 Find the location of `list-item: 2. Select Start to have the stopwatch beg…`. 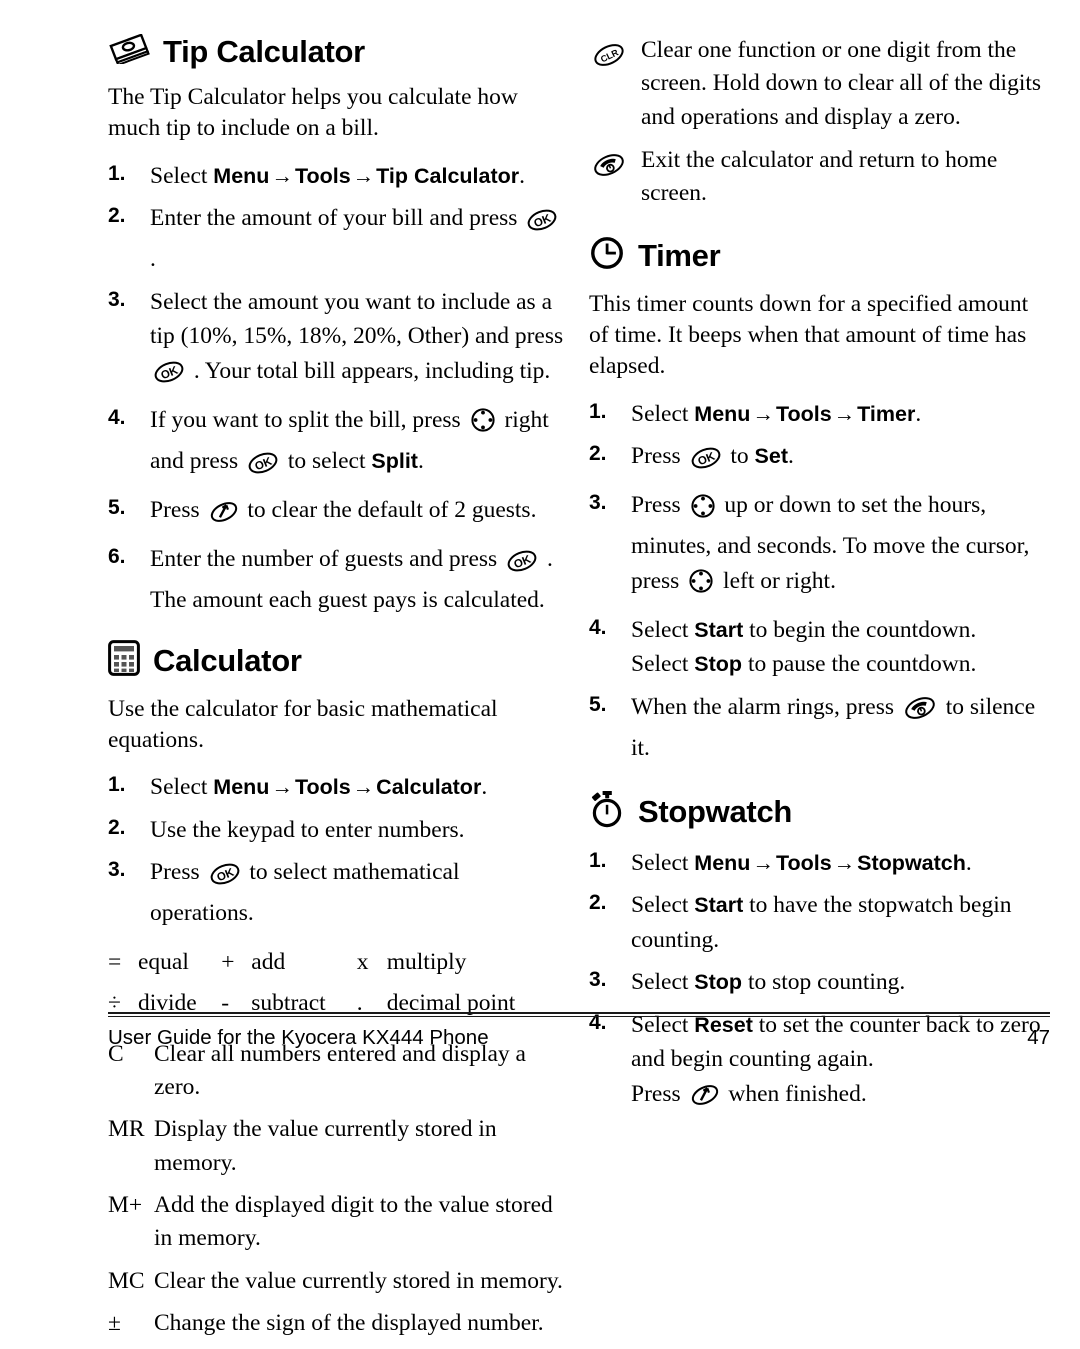

list-item: 2. Select Start to have the stopwatch beg… is located at coordinates (819, 922).